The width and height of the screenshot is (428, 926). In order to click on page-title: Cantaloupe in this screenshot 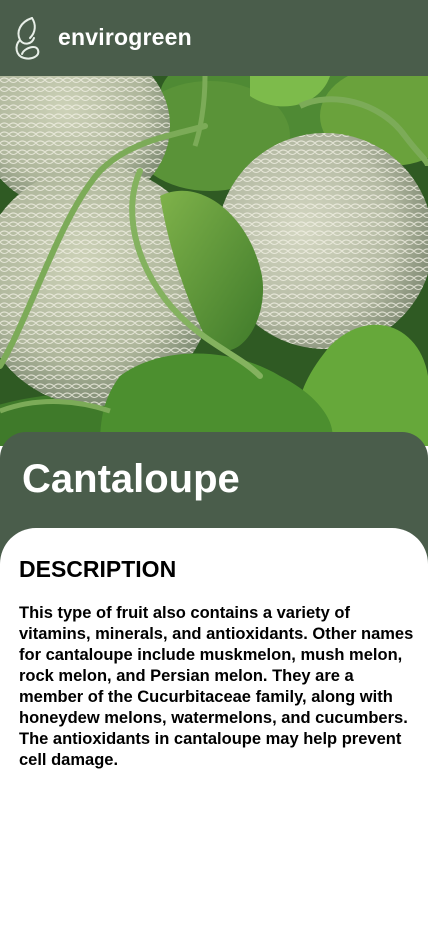, I will do `click(131, 479)`.